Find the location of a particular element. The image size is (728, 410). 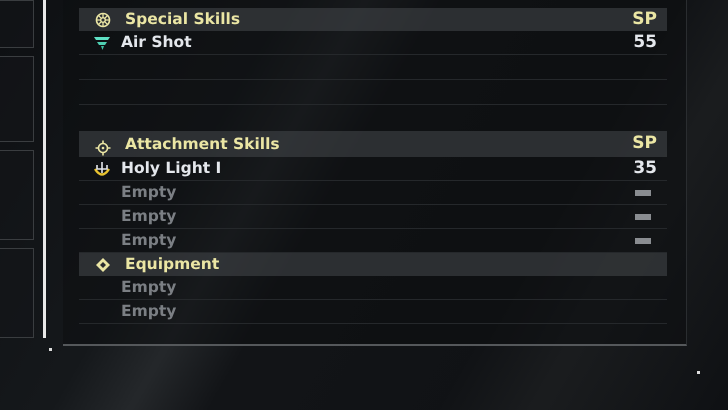

wheel-icon is located at coordinates (103, 20).